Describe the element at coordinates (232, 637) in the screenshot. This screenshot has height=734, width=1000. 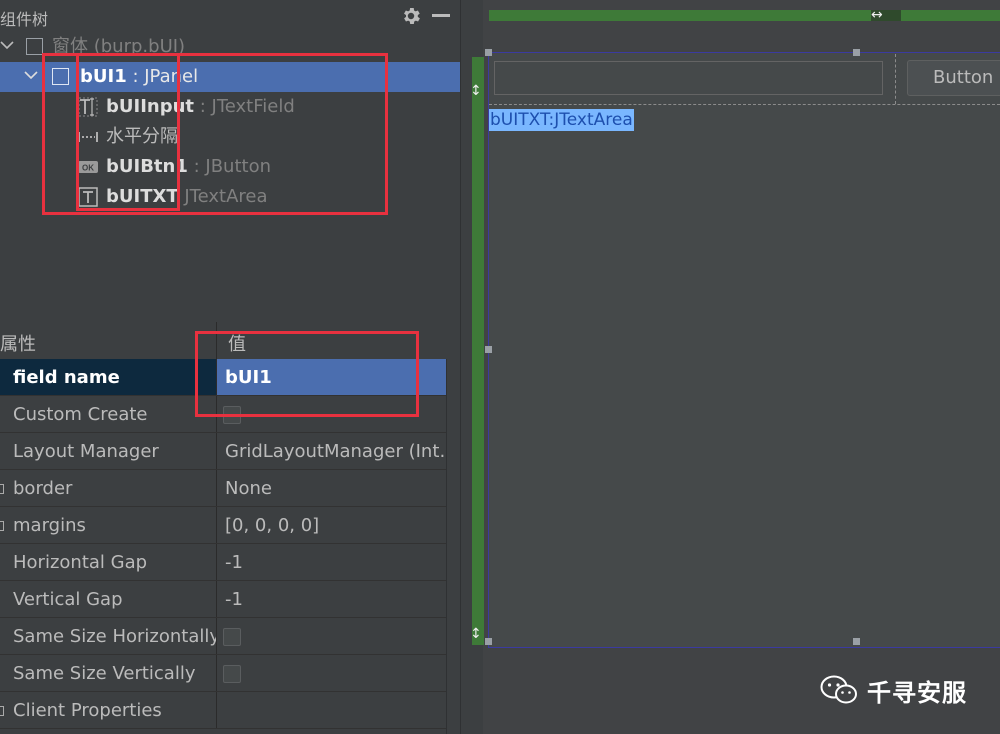
I see `same-size-horizontally-checkbox` at that location.